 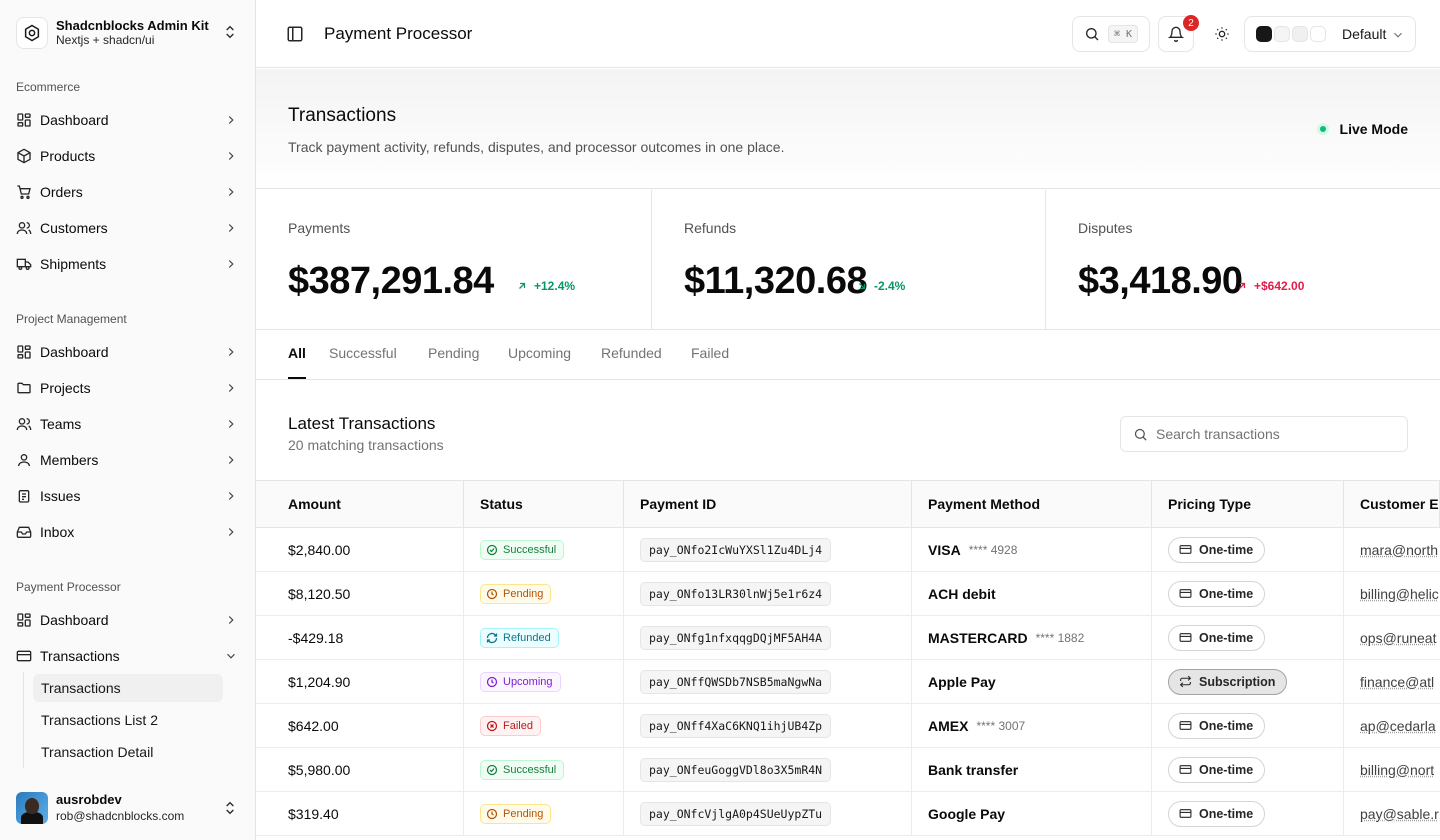 I want to click on theme-toggle-button, so click(x=1222, y=34).